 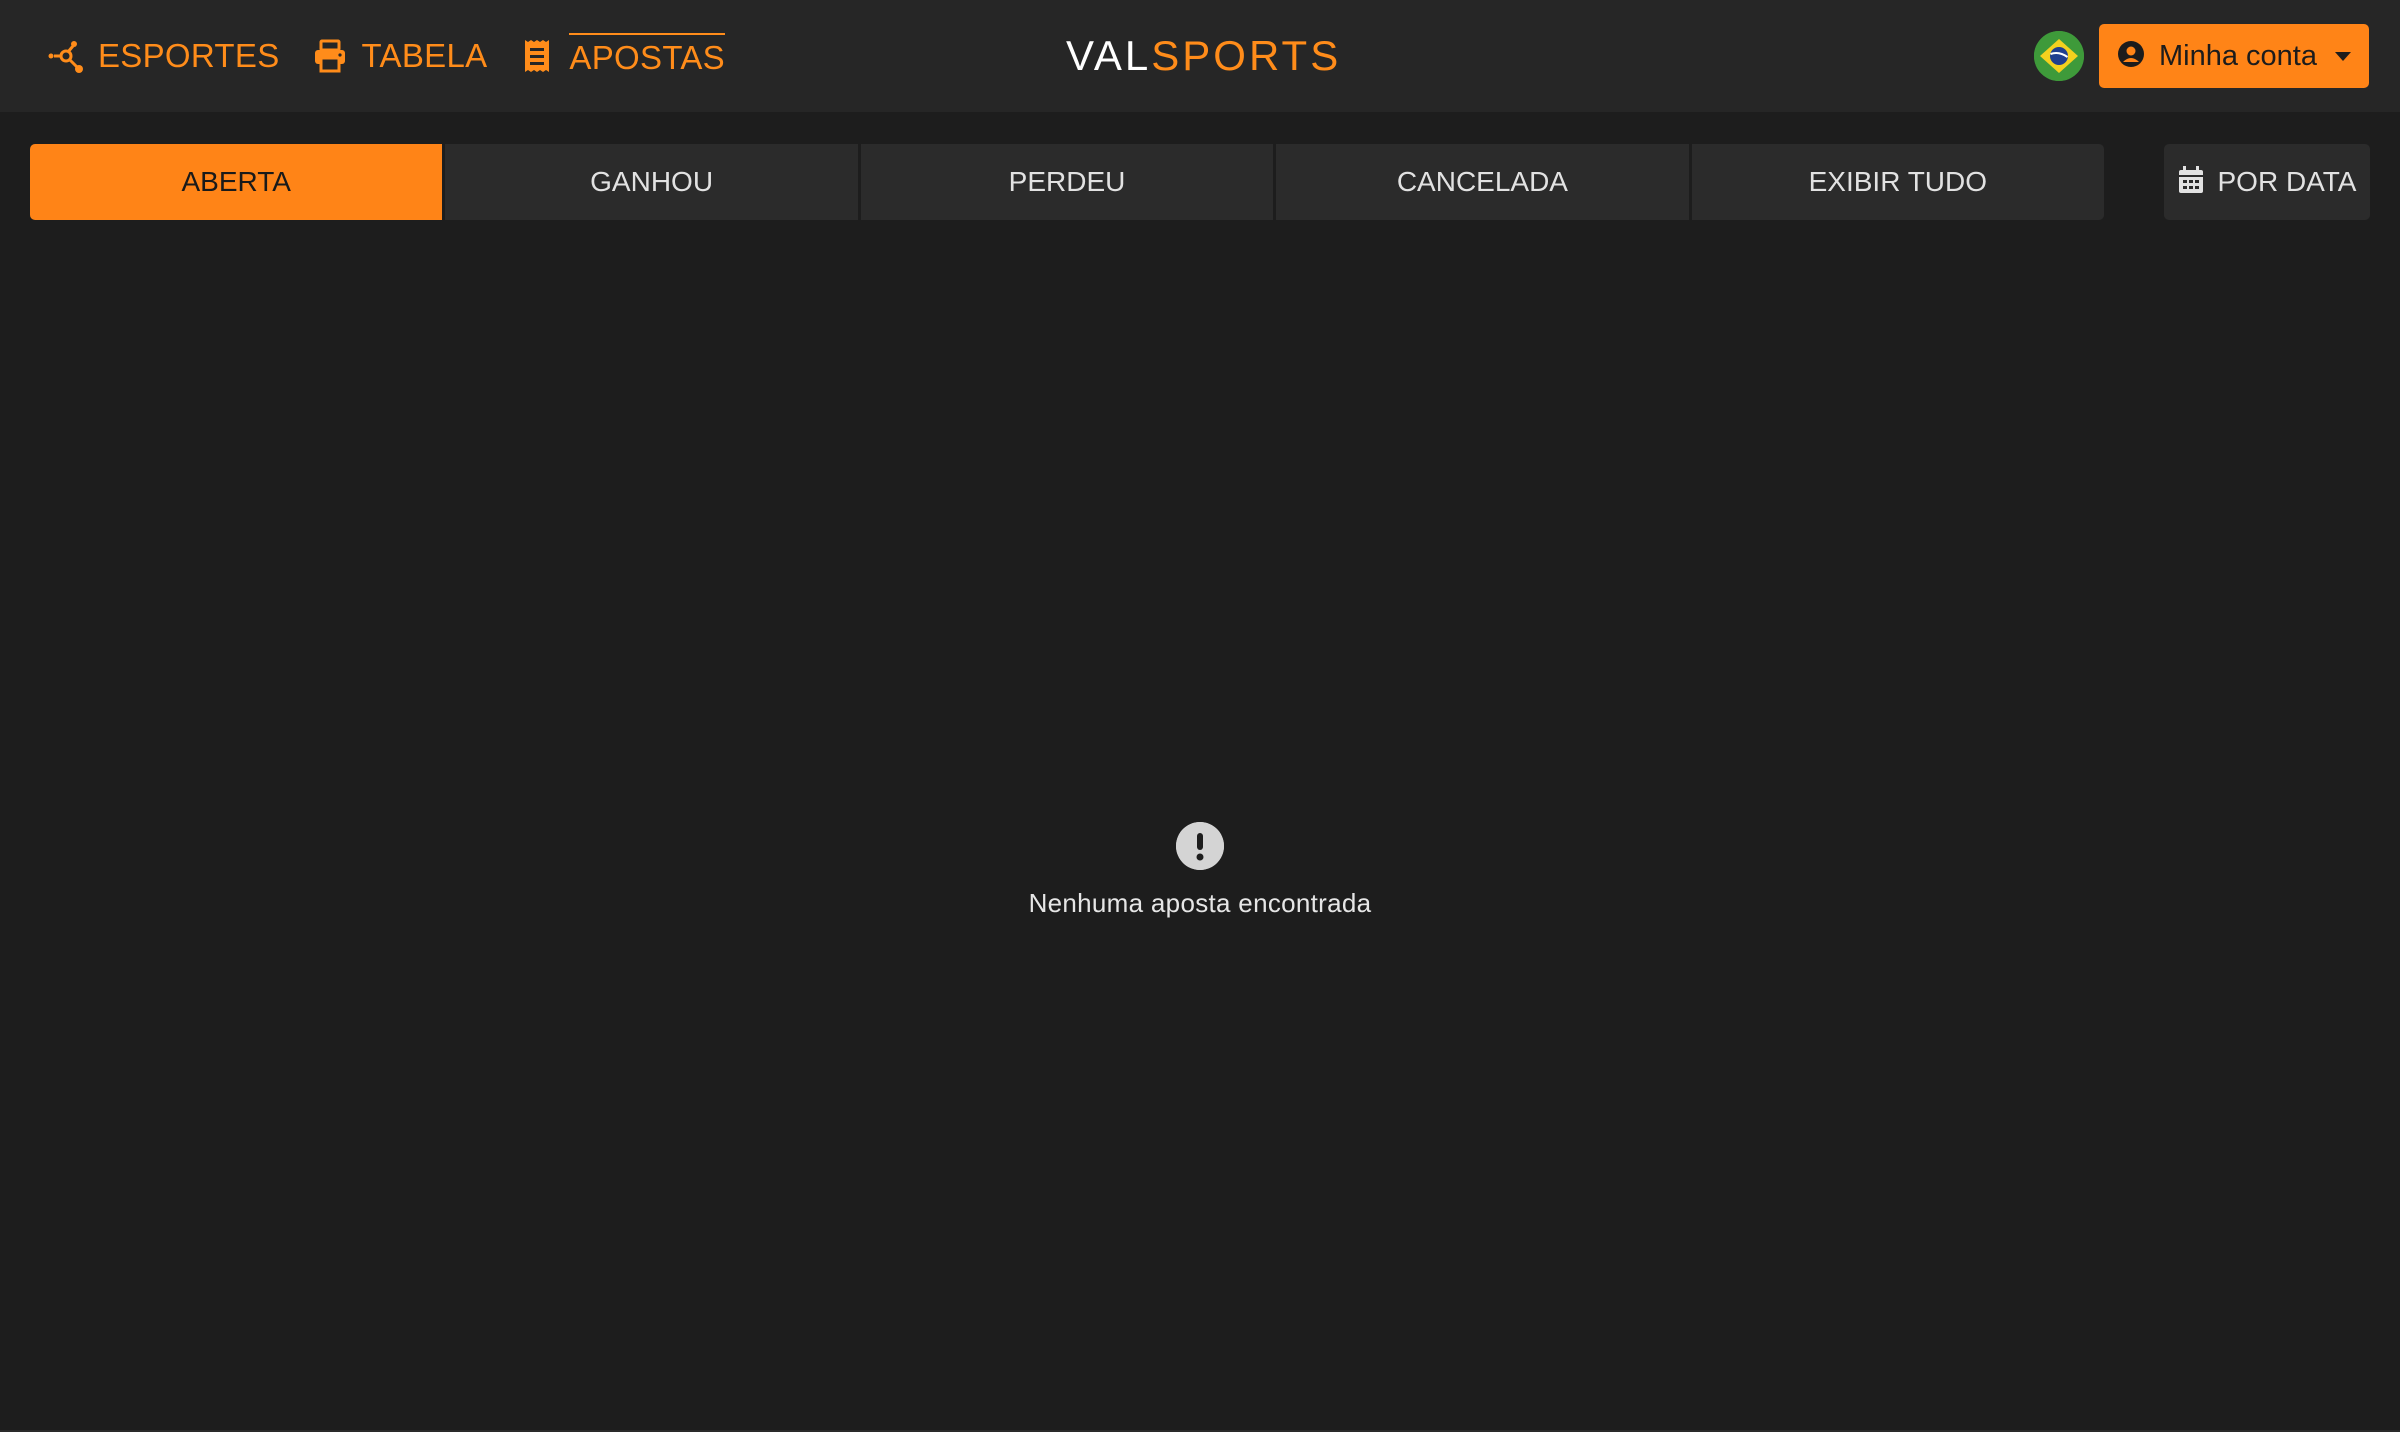 What do you see at coordinates (330, 56) in the screenshot?
I see `printer-icon` at bounding box center [330, 56].